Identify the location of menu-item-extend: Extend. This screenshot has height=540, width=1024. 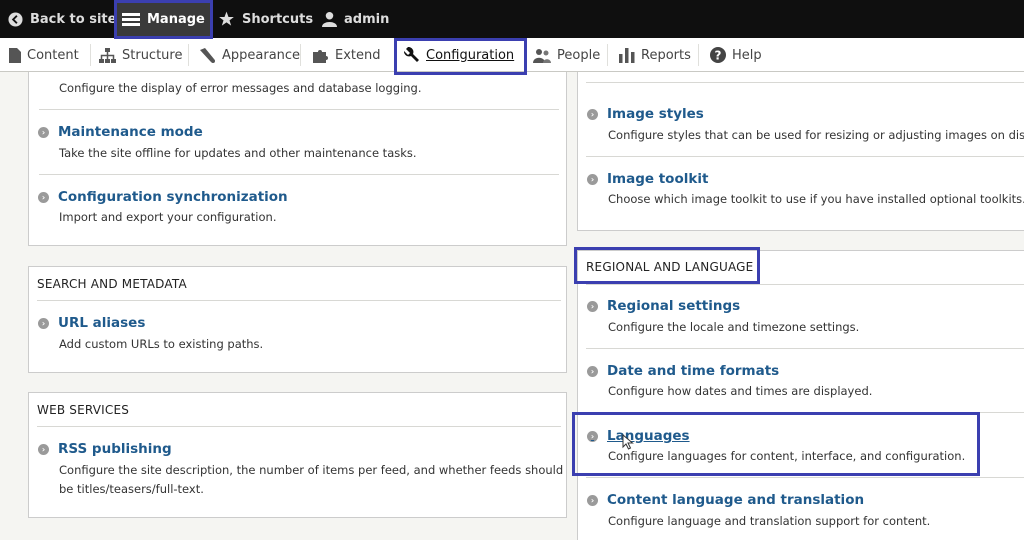
(347, 55).